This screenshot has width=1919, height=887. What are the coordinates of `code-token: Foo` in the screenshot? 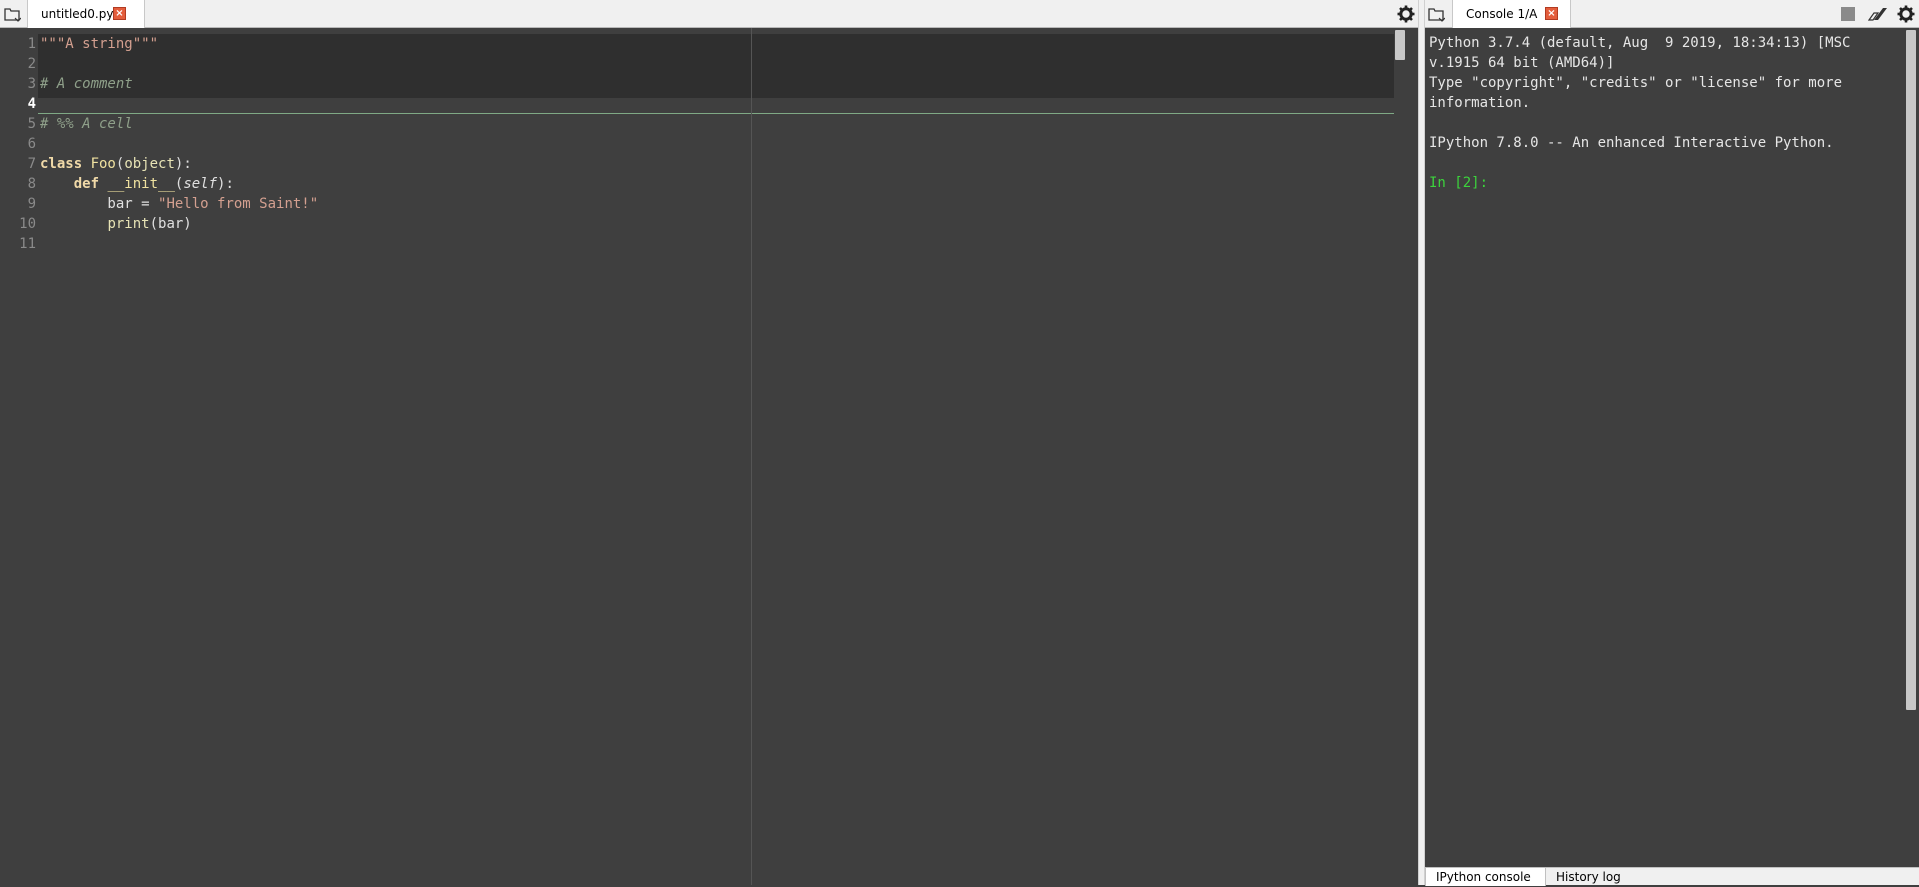 It's located at (103, 164).